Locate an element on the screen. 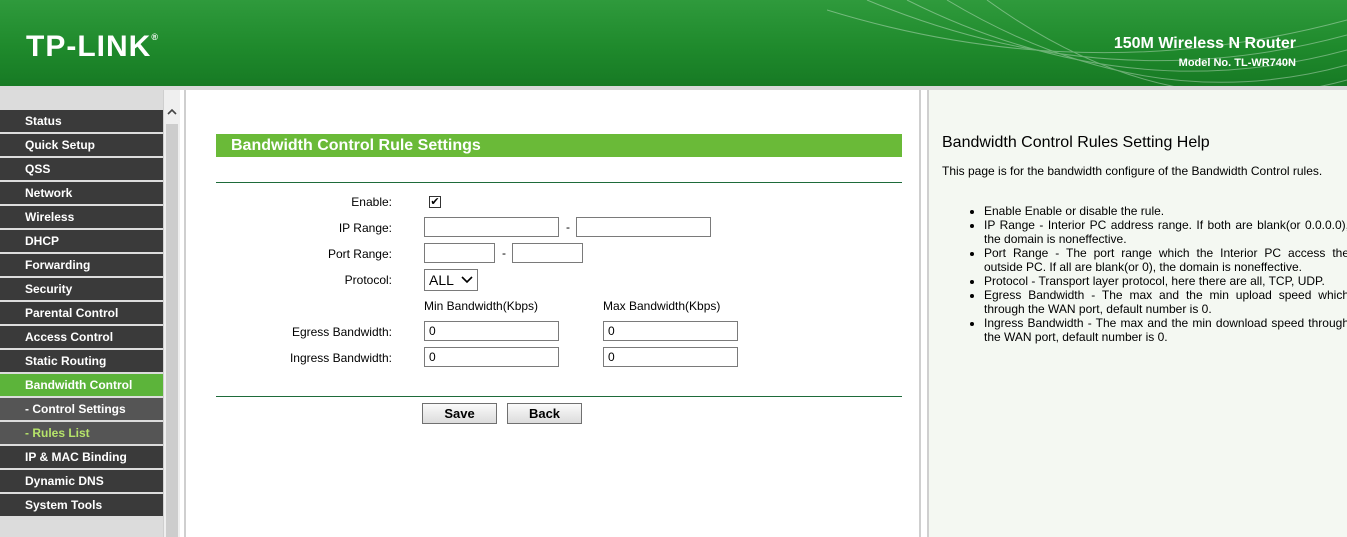 This screenshot has width=1347, height=537. ip-end-field is located at coordinates (643, 227).